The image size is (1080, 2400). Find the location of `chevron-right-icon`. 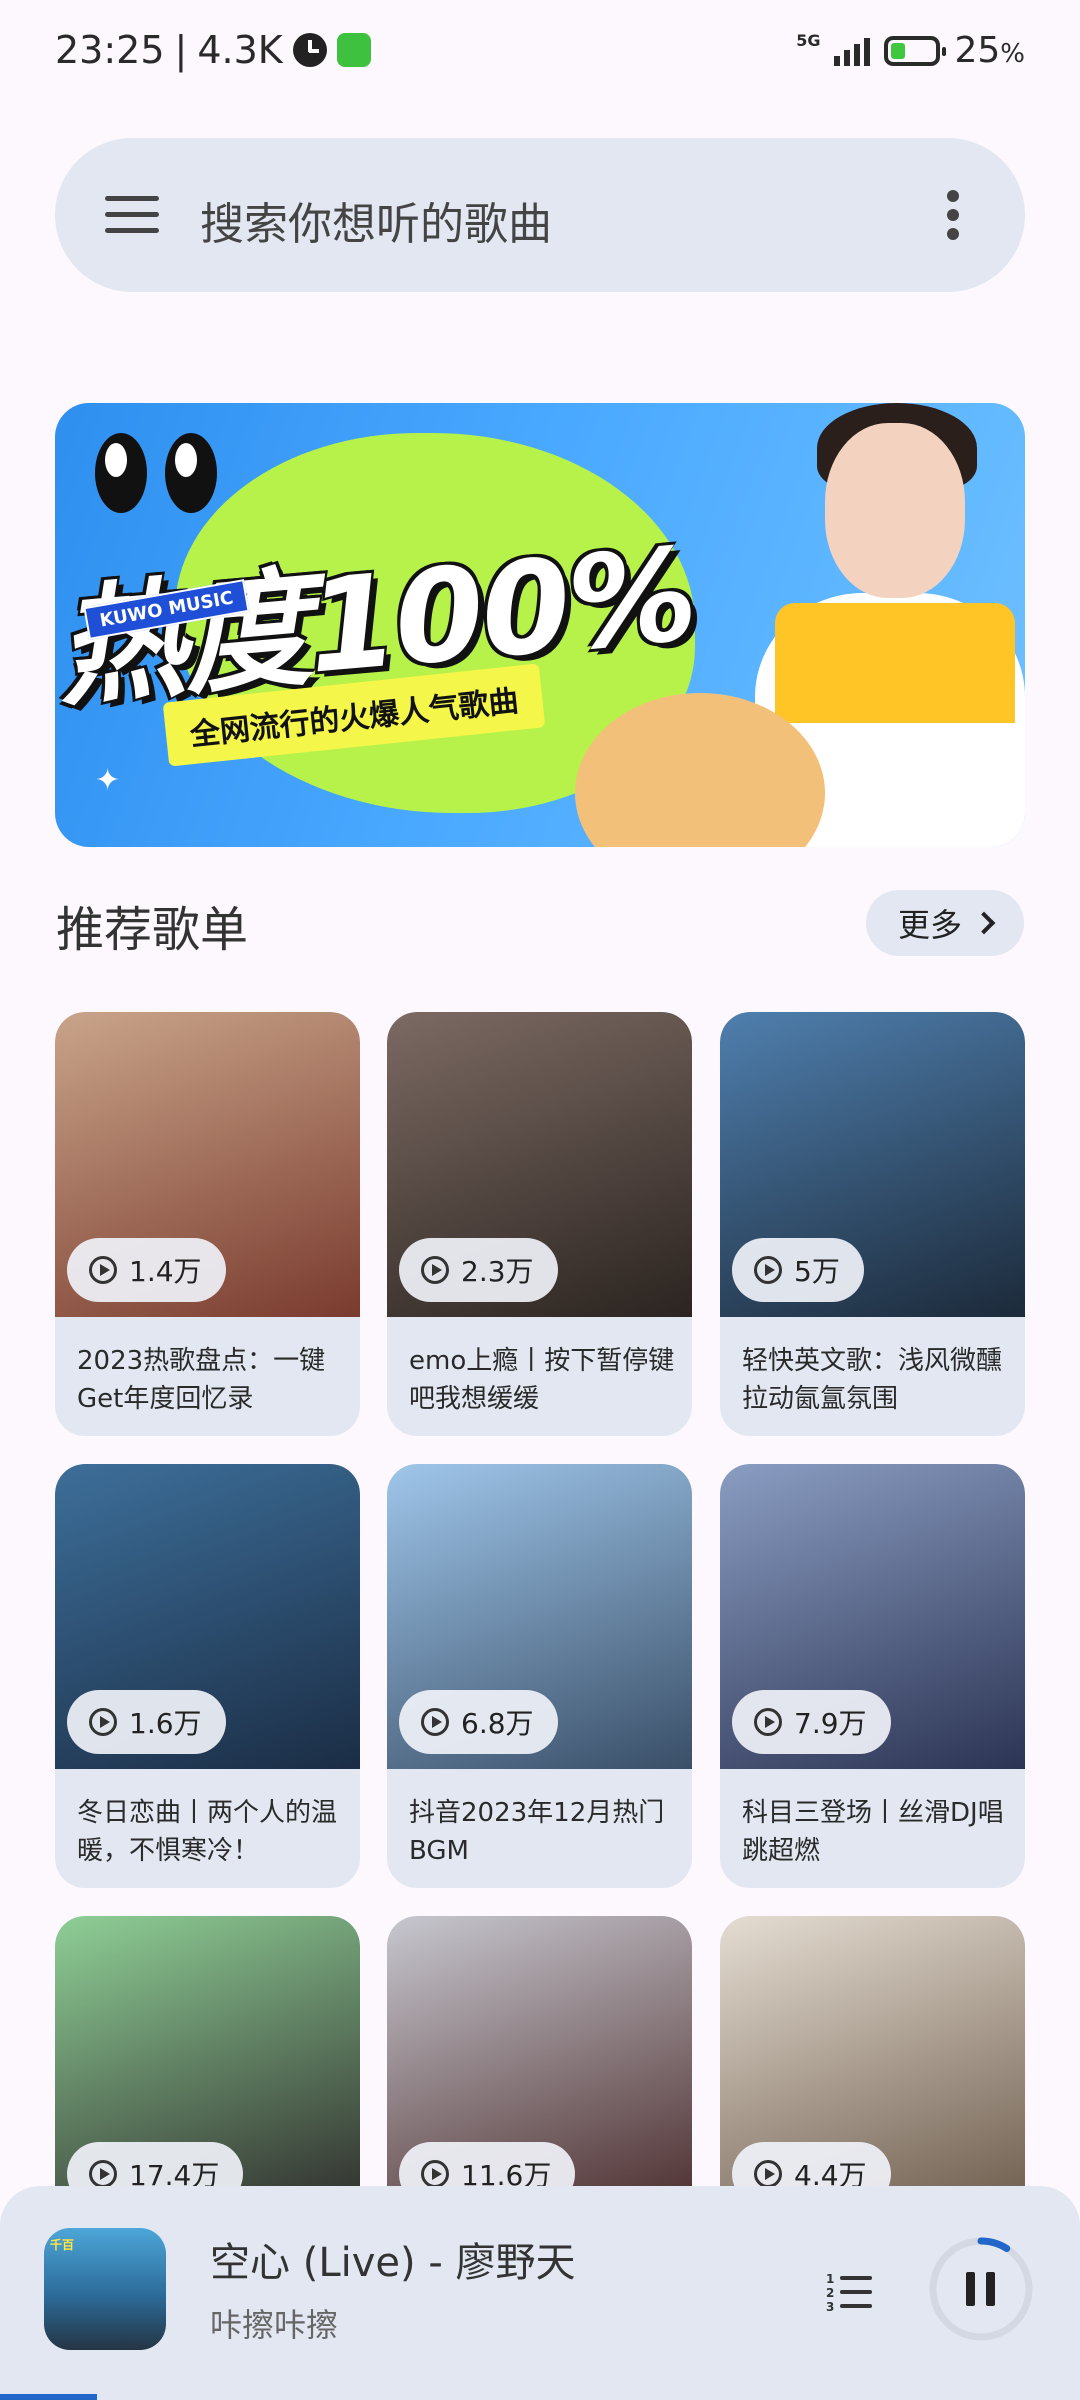

chevron-right-icon is located at coordinates (984, 923).